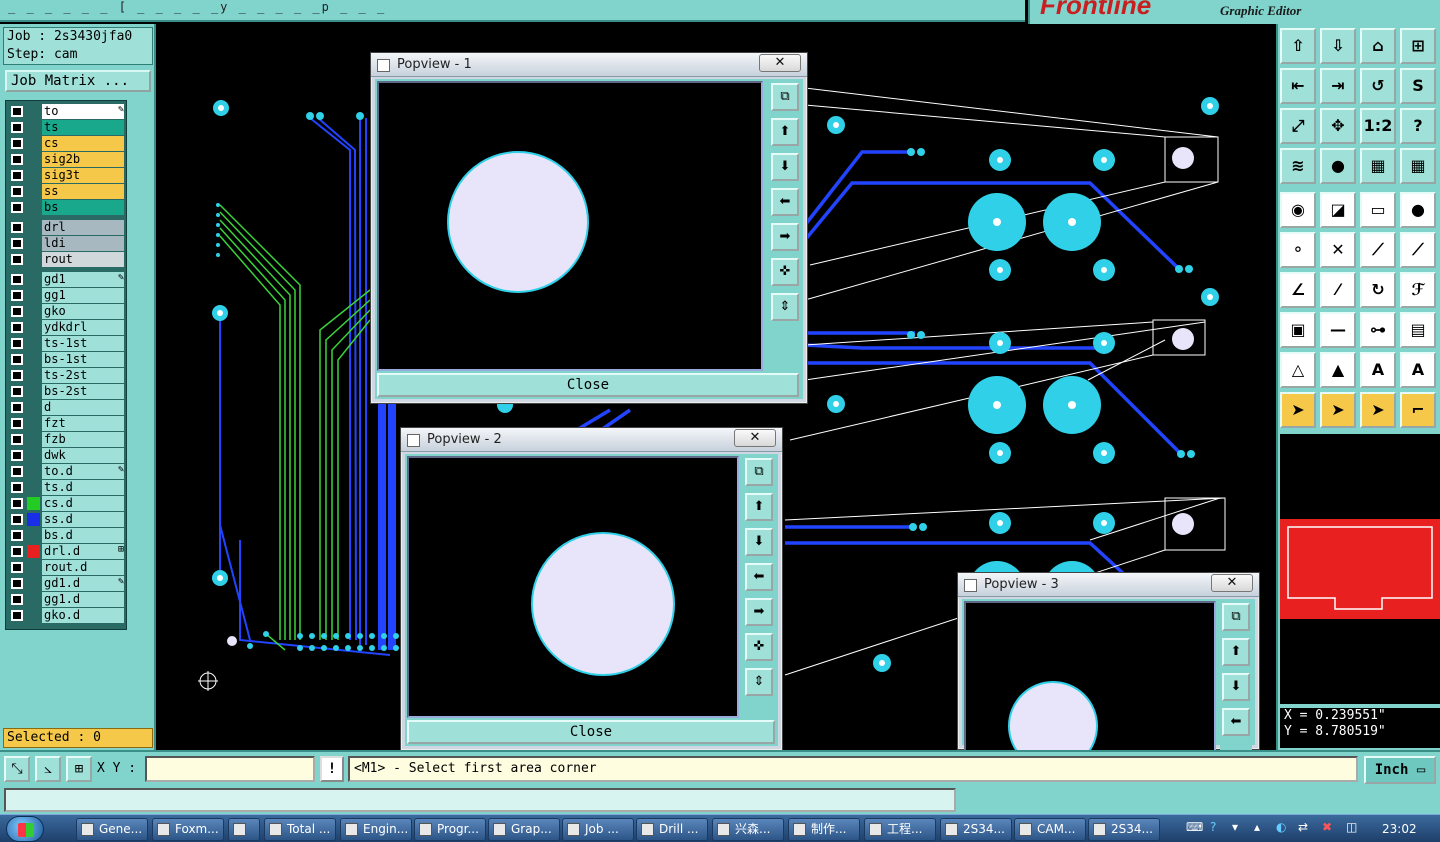 The width and height of the screenshot is (1440, 842). What do you see at coordinates (48, 769) in the screenshot?
I see `measure-icon: ⦣` at bounding box center [48, 769].